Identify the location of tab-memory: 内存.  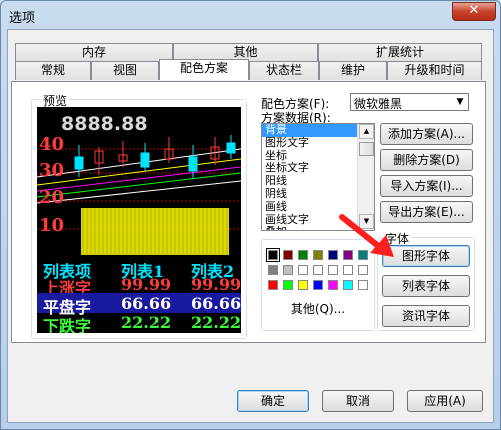
(94, 52).